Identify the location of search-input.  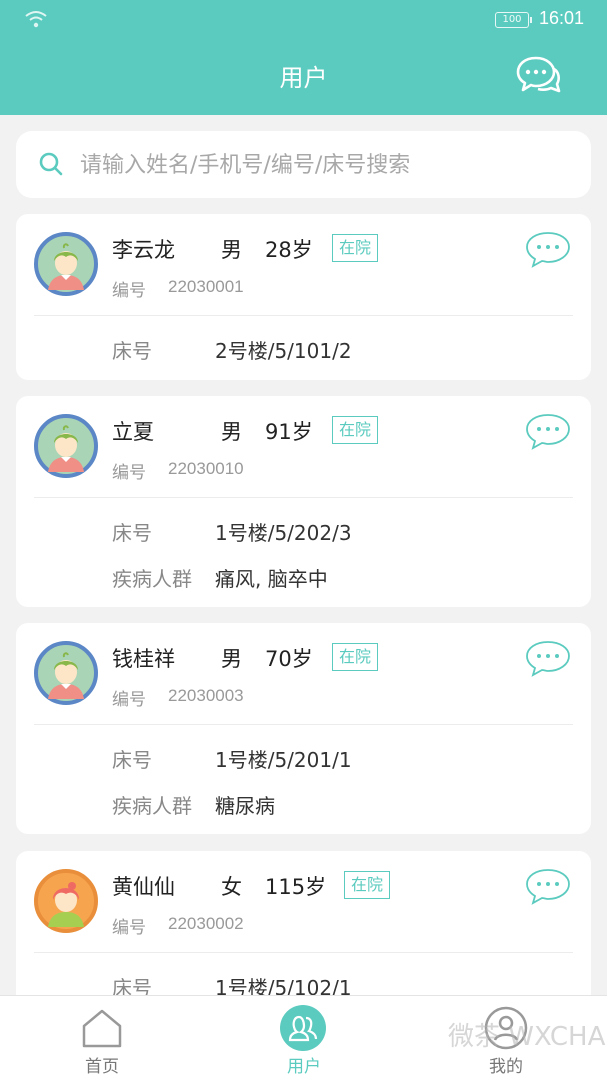
(325, 165).